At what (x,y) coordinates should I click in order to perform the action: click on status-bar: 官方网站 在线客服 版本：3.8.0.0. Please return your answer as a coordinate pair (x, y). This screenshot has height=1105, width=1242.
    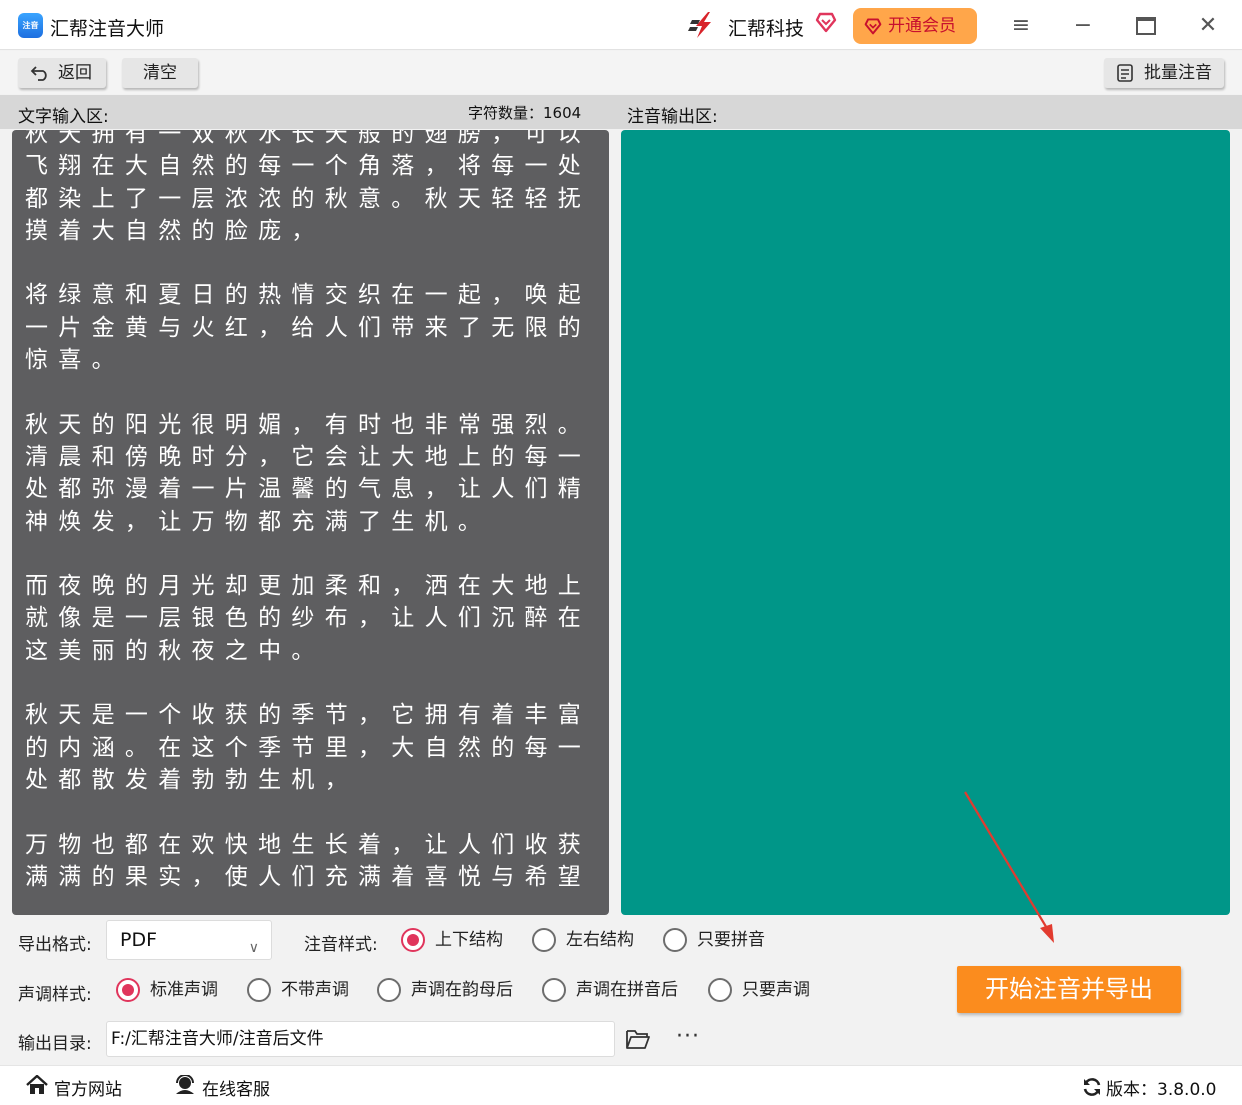
    Looking at the image, I should click on (621, 1085).